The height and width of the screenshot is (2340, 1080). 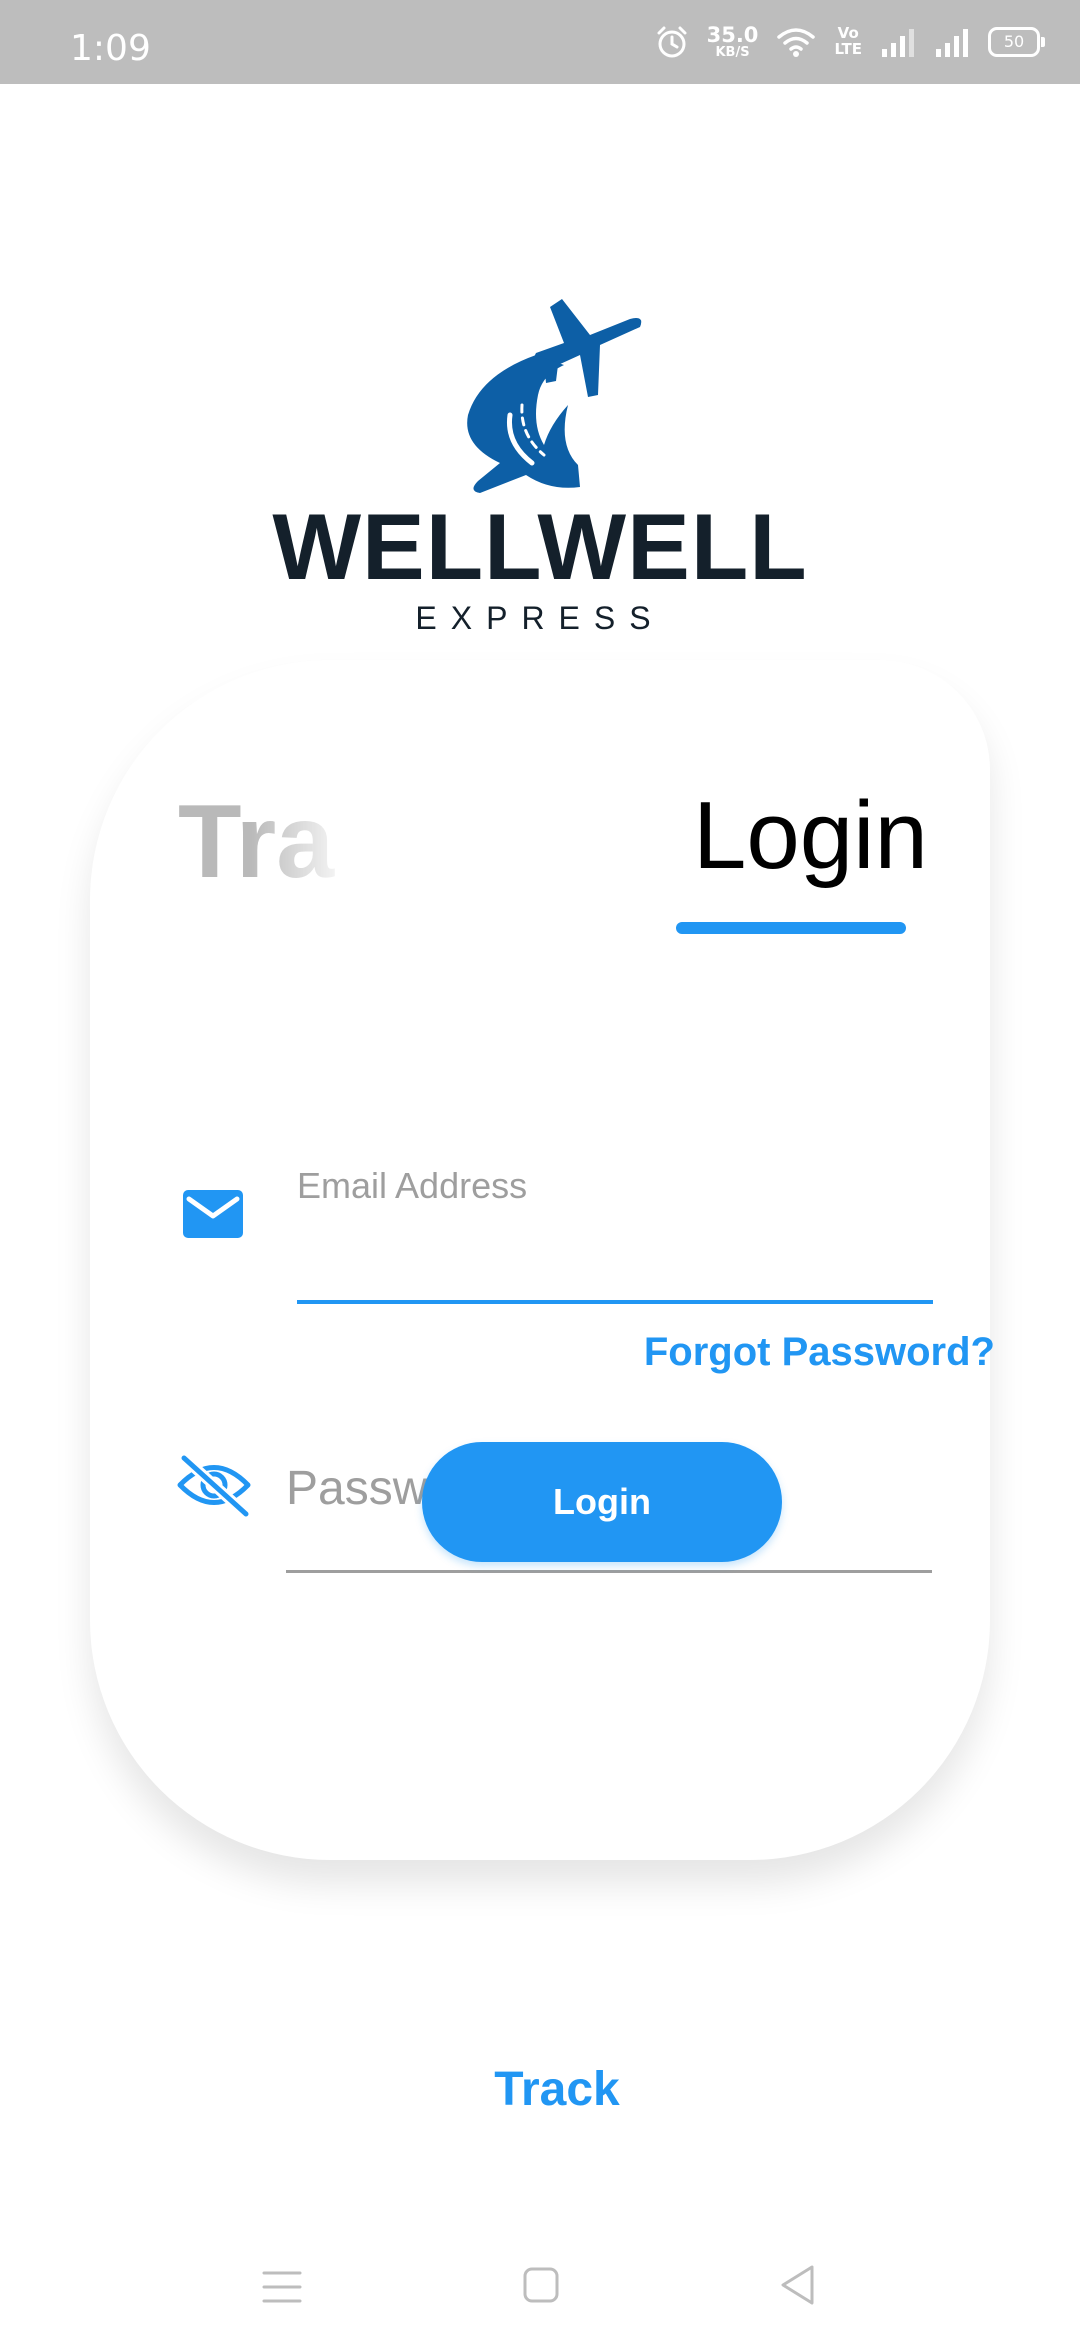 I want to click on menu-icon, so click(x=282, y=2287).